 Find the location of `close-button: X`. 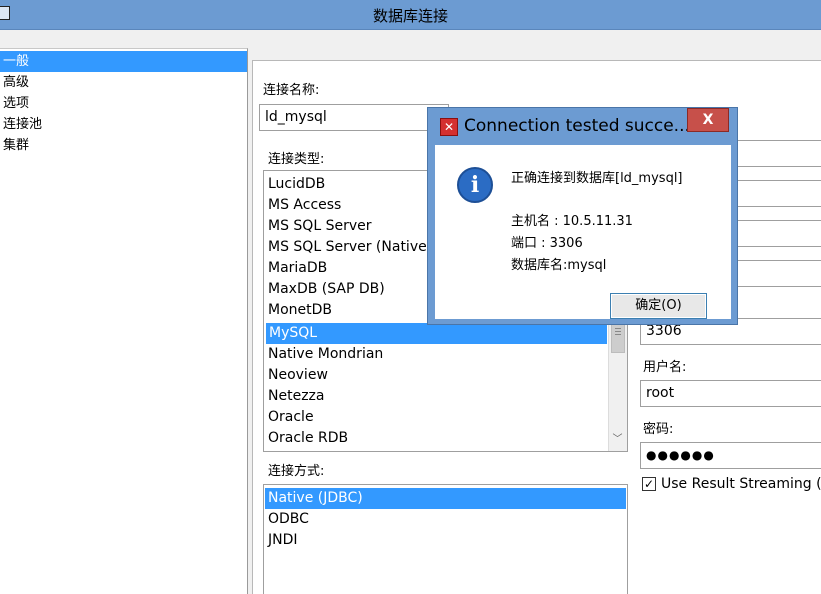

close-button: X is located at coordinates (708, 120).